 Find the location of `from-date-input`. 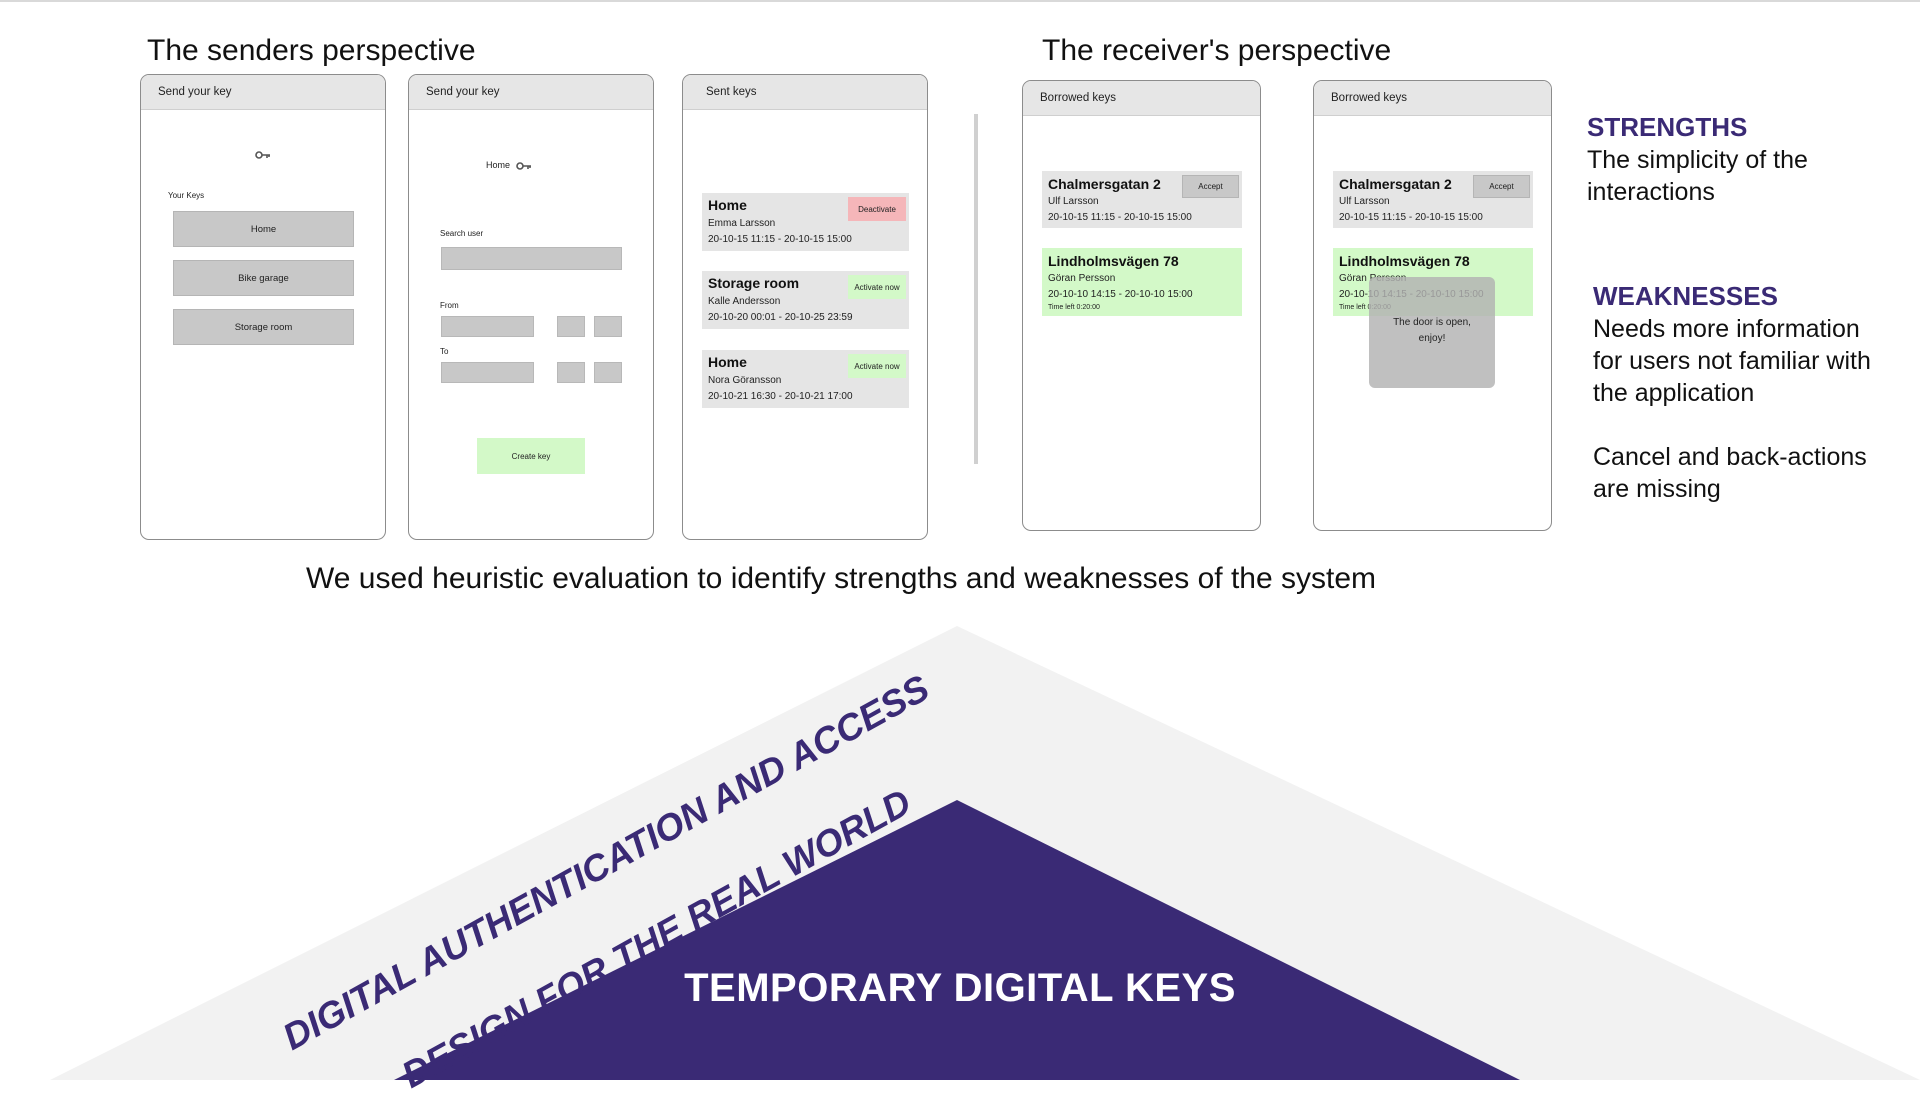

from-date-input is located at coordinates (487, 326).